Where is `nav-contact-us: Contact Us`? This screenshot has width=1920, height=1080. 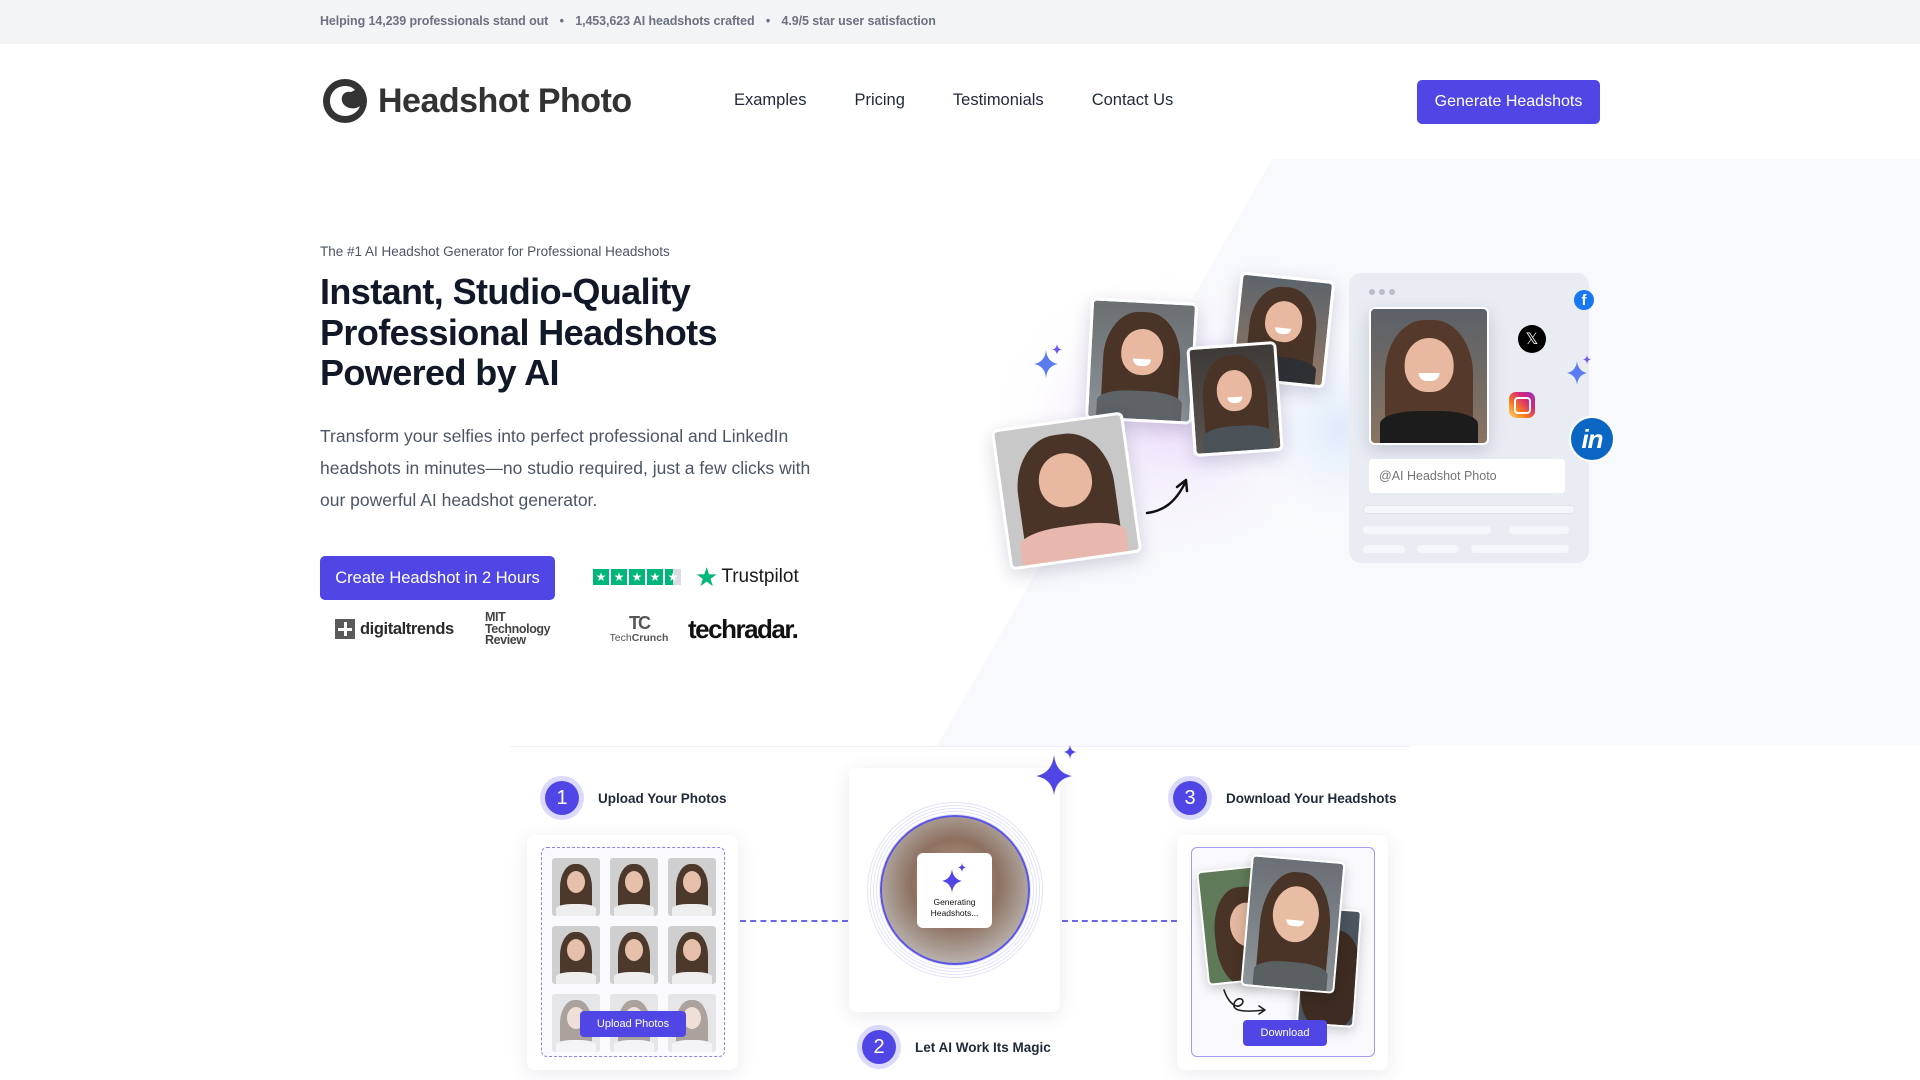
nav-contact-us: Contact Us is located at coordinates (1133, 100).